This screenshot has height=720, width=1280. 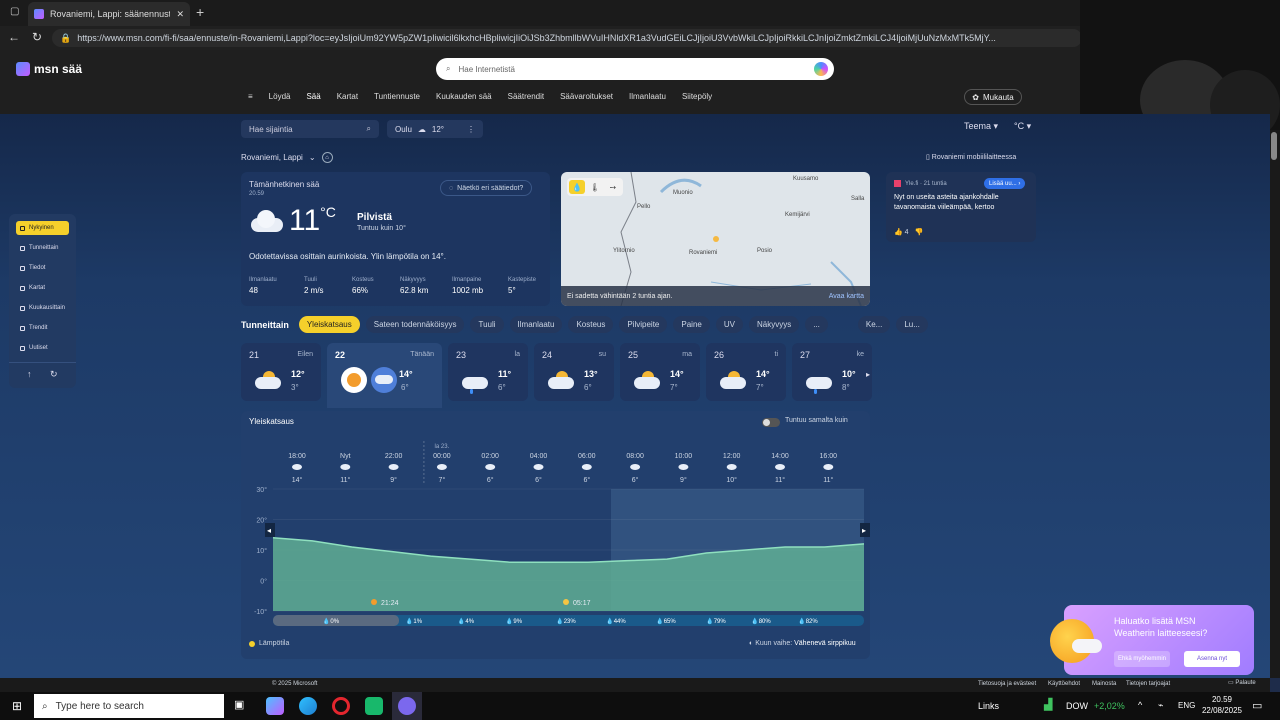 I want to click on app-icon, so click(x=374, y=706).